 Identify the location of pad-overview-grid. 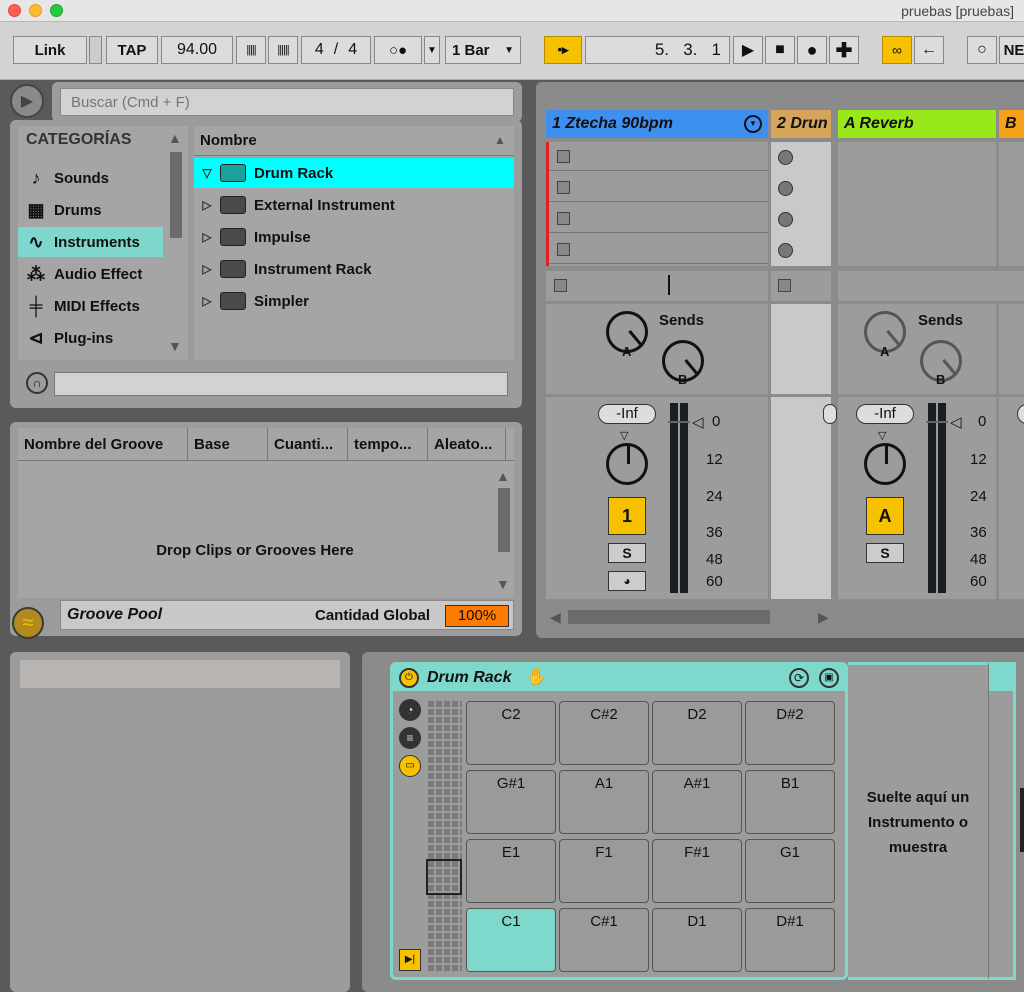
(445, 836).